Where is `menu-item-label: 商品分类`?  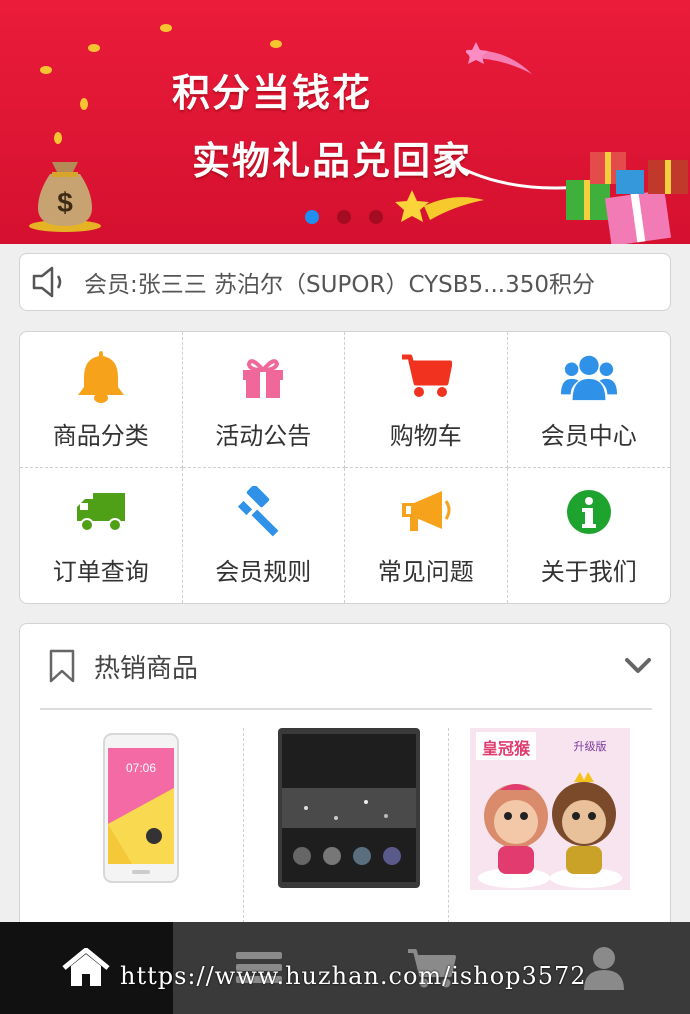
menu-item-label: 商品分类 is located at coordinates (100, 435).